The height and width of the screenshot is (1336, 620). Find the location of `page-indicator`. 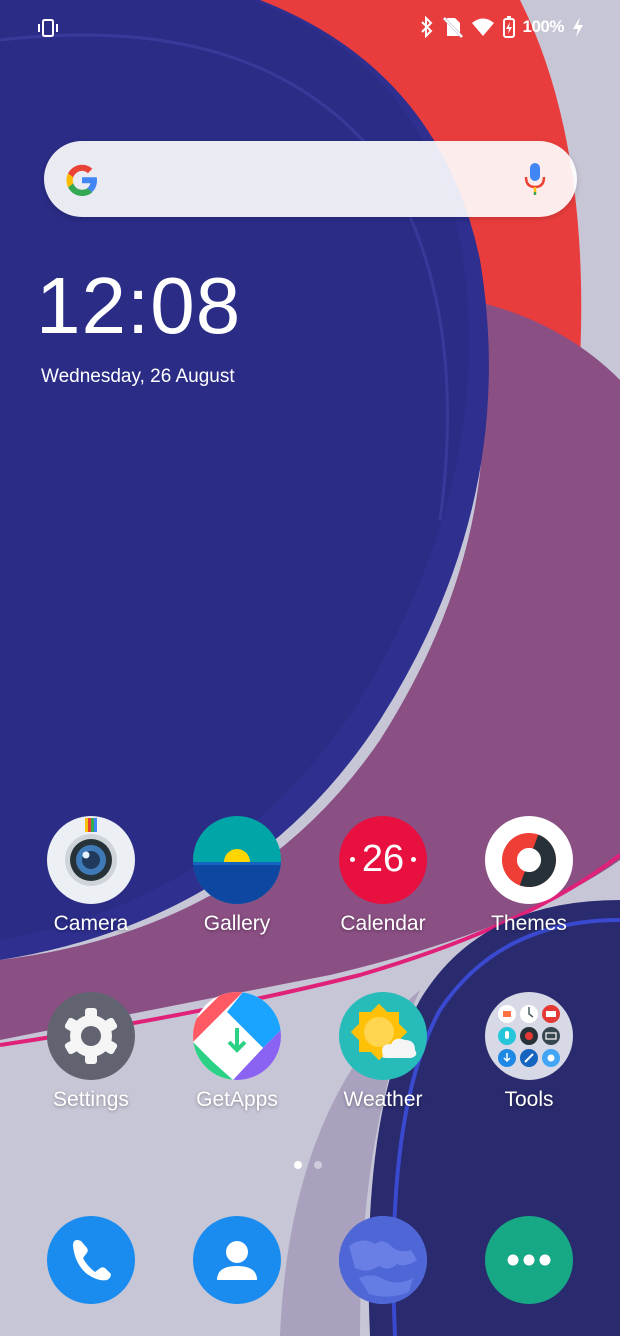

page-indicator is located at coordinates (308, 1165).